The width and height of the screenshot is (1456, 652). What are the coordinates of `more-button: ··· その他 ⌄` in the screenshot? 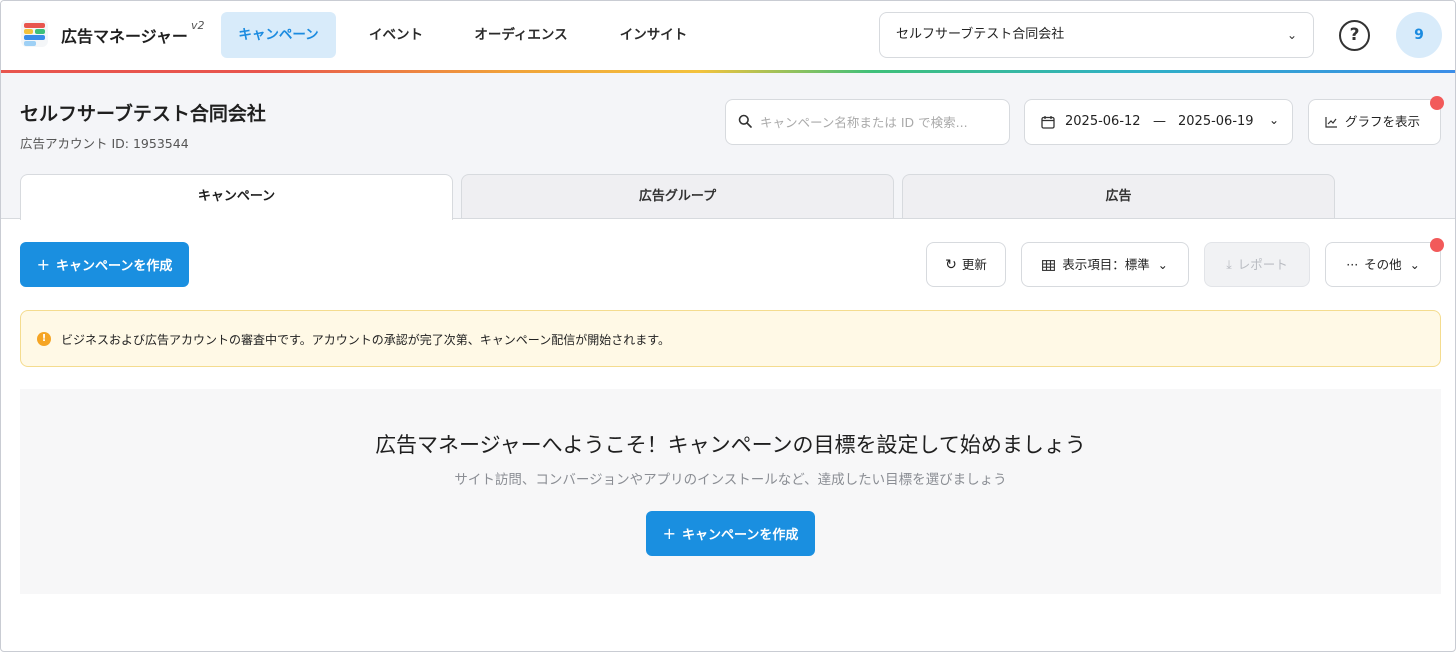 It's located at (1383, 264).